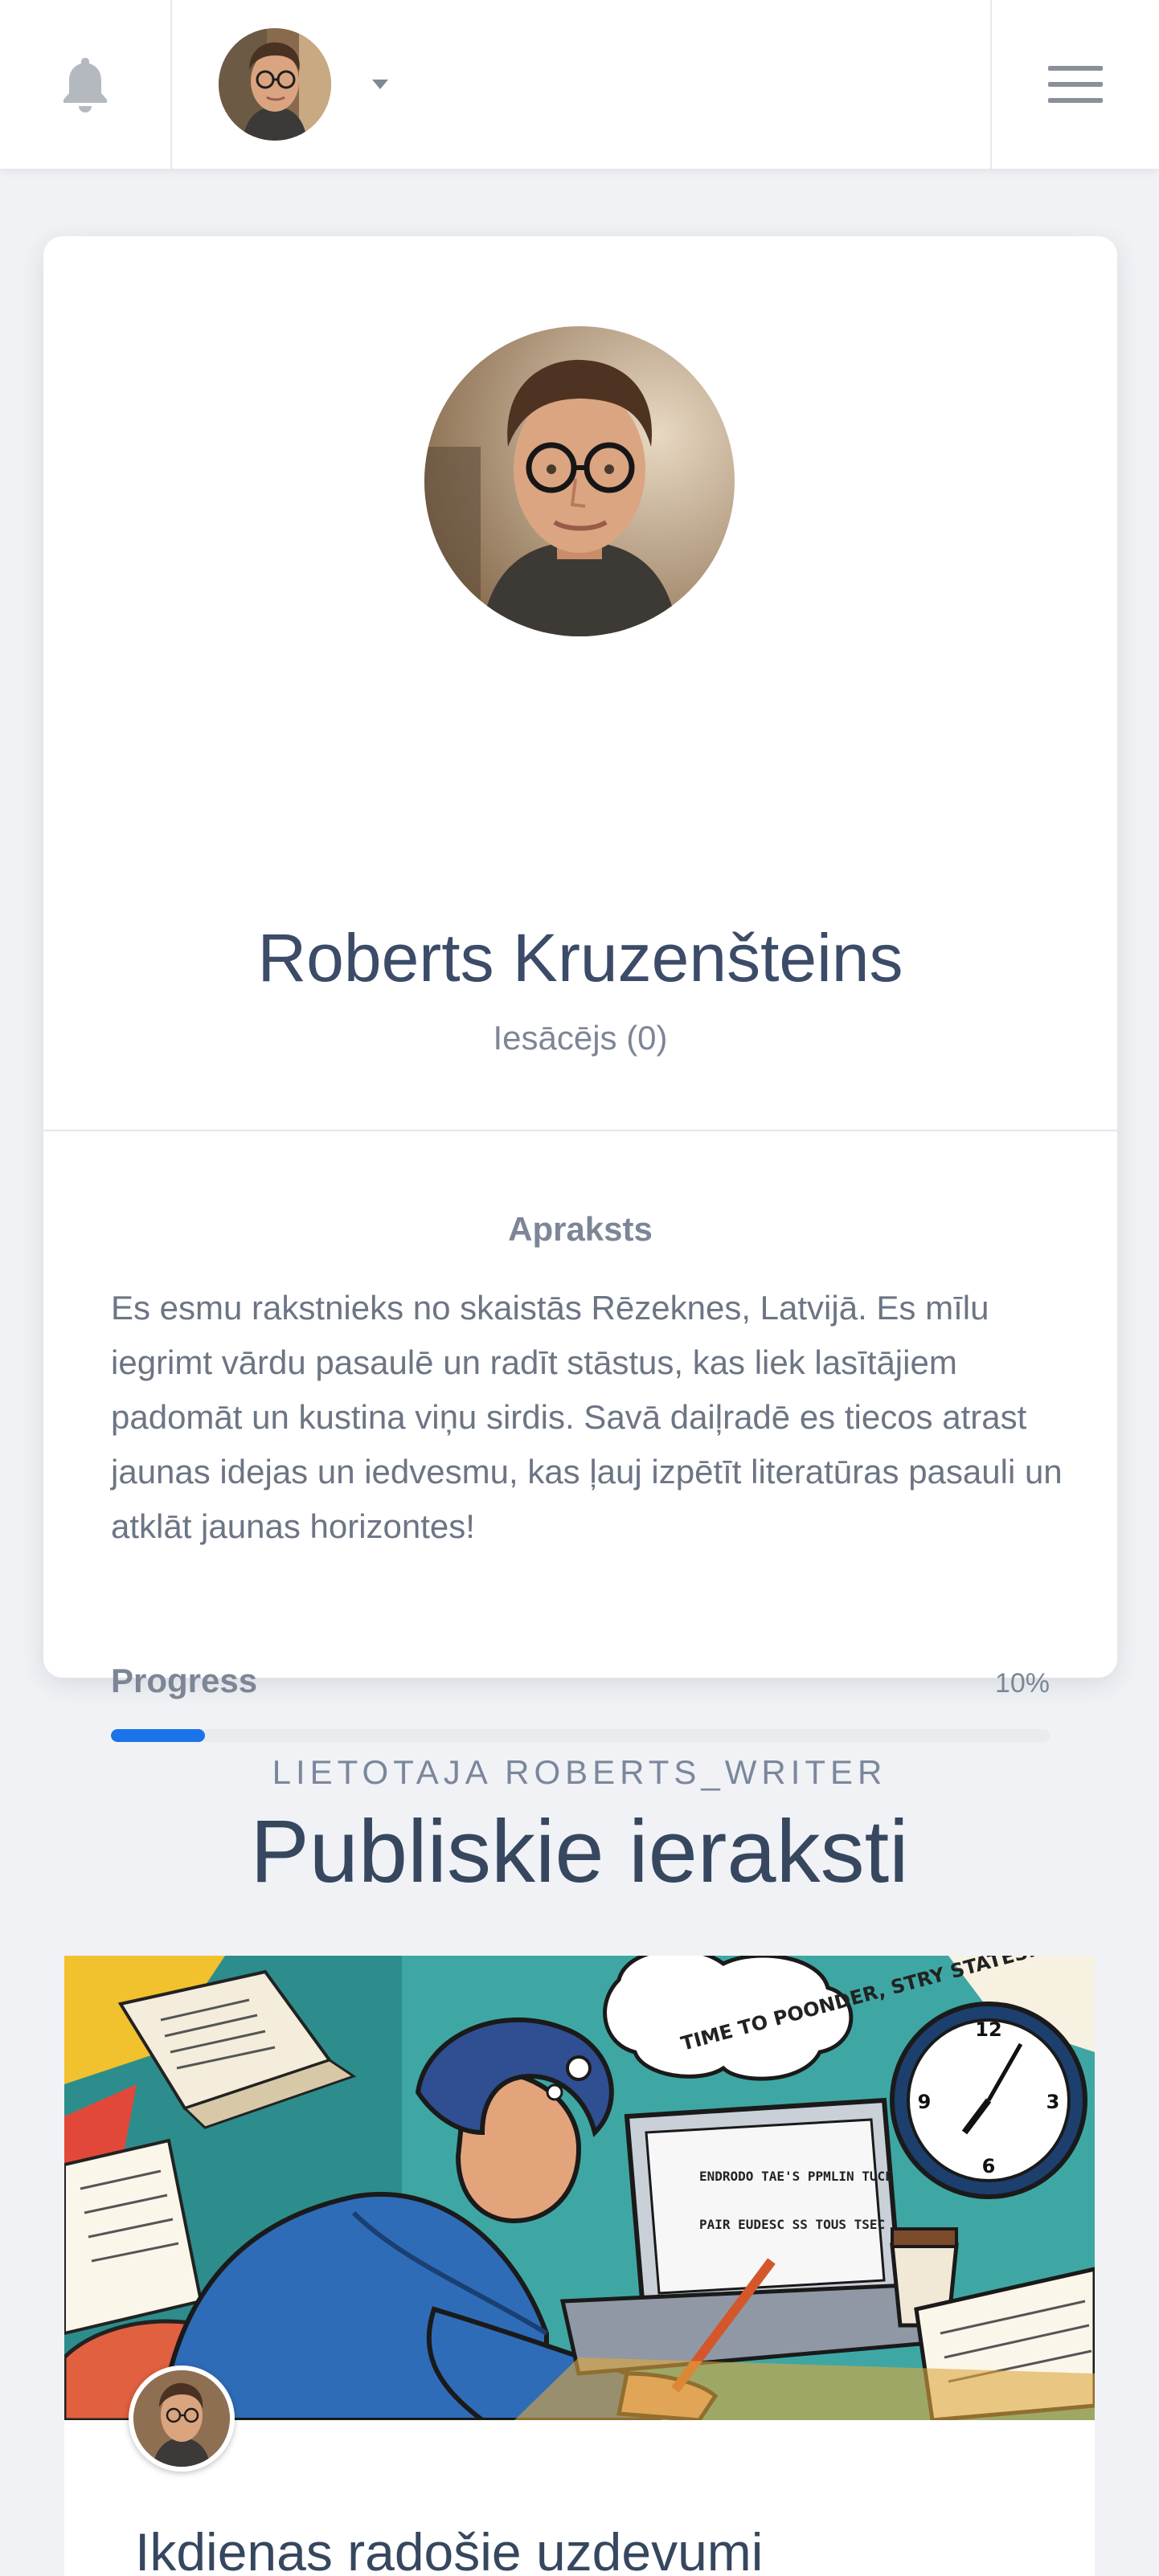  Describe the element at coordinates (275, 84) in the screenshot. I see `avatar` at that location.